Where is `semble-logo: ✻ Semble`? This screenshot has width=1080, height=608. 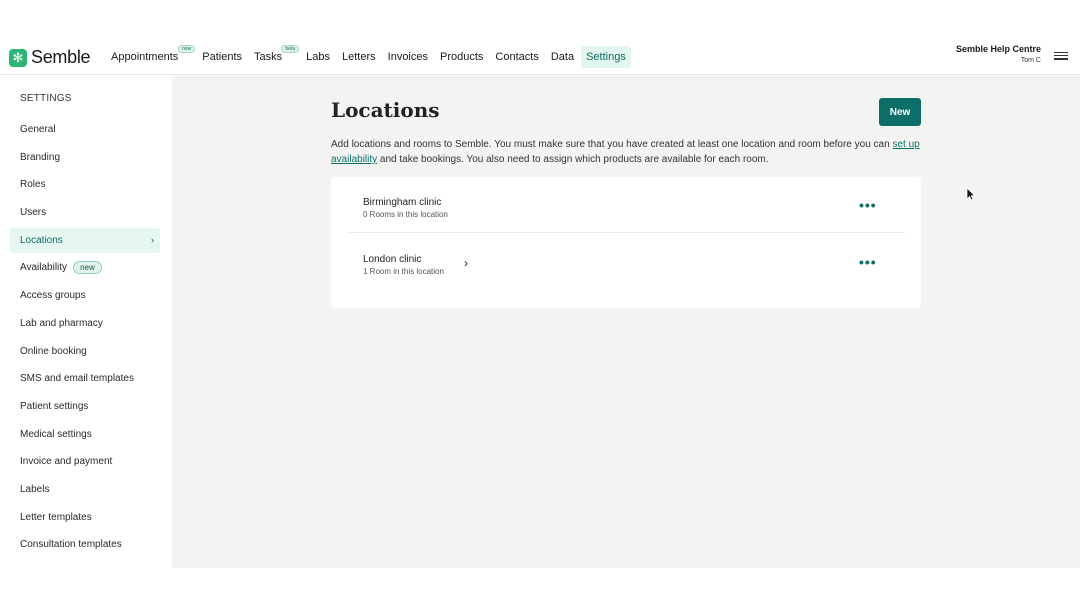 semble-logo: ✻ Semble is located at coordinates (50, 57).